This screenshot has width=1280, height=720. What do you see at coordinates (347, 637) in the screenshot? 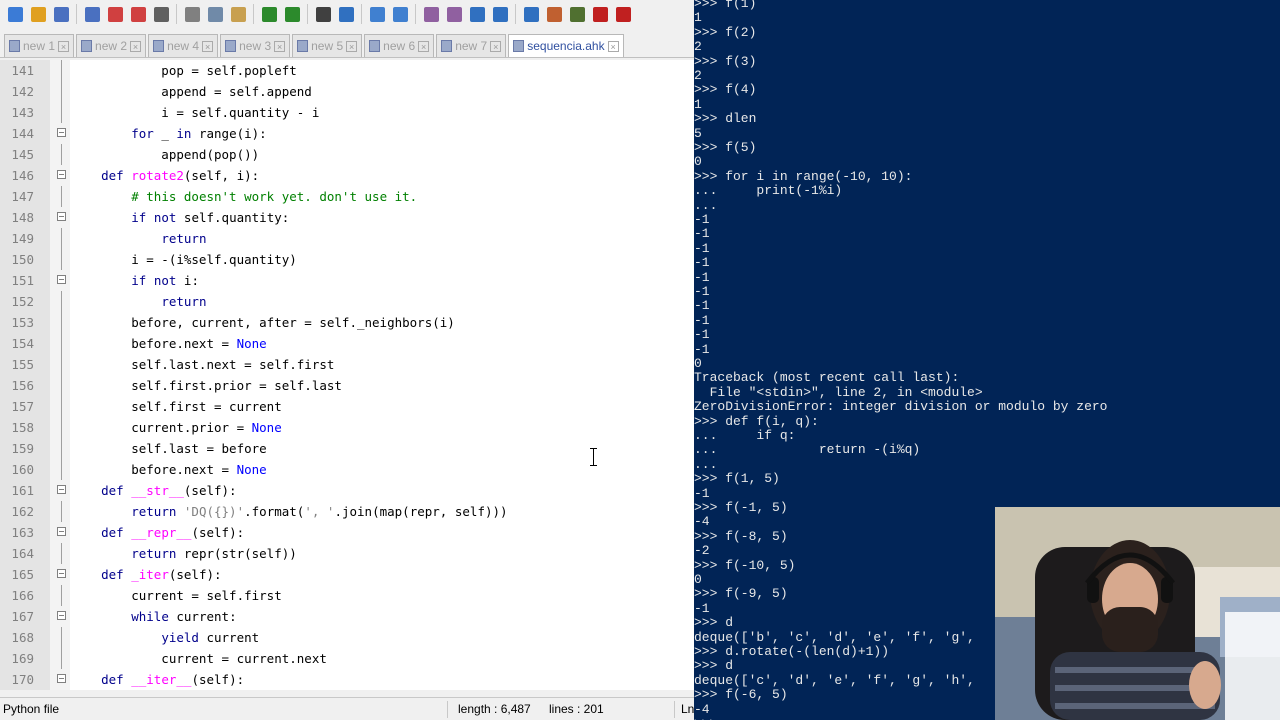
I see `code-line: 168 yield current` at bounding box center [347, 637].